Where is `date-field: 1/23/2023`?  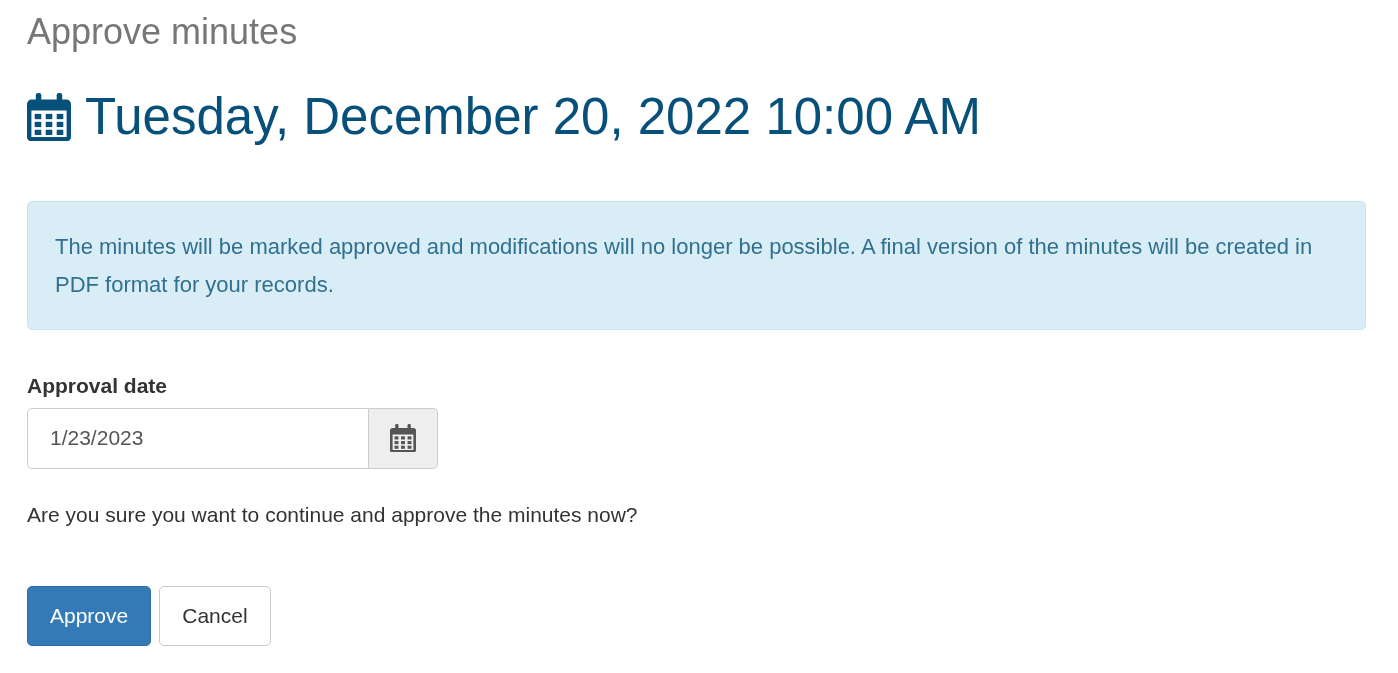
date-field: 1/23/2023 is located at coordinates (198, 438).